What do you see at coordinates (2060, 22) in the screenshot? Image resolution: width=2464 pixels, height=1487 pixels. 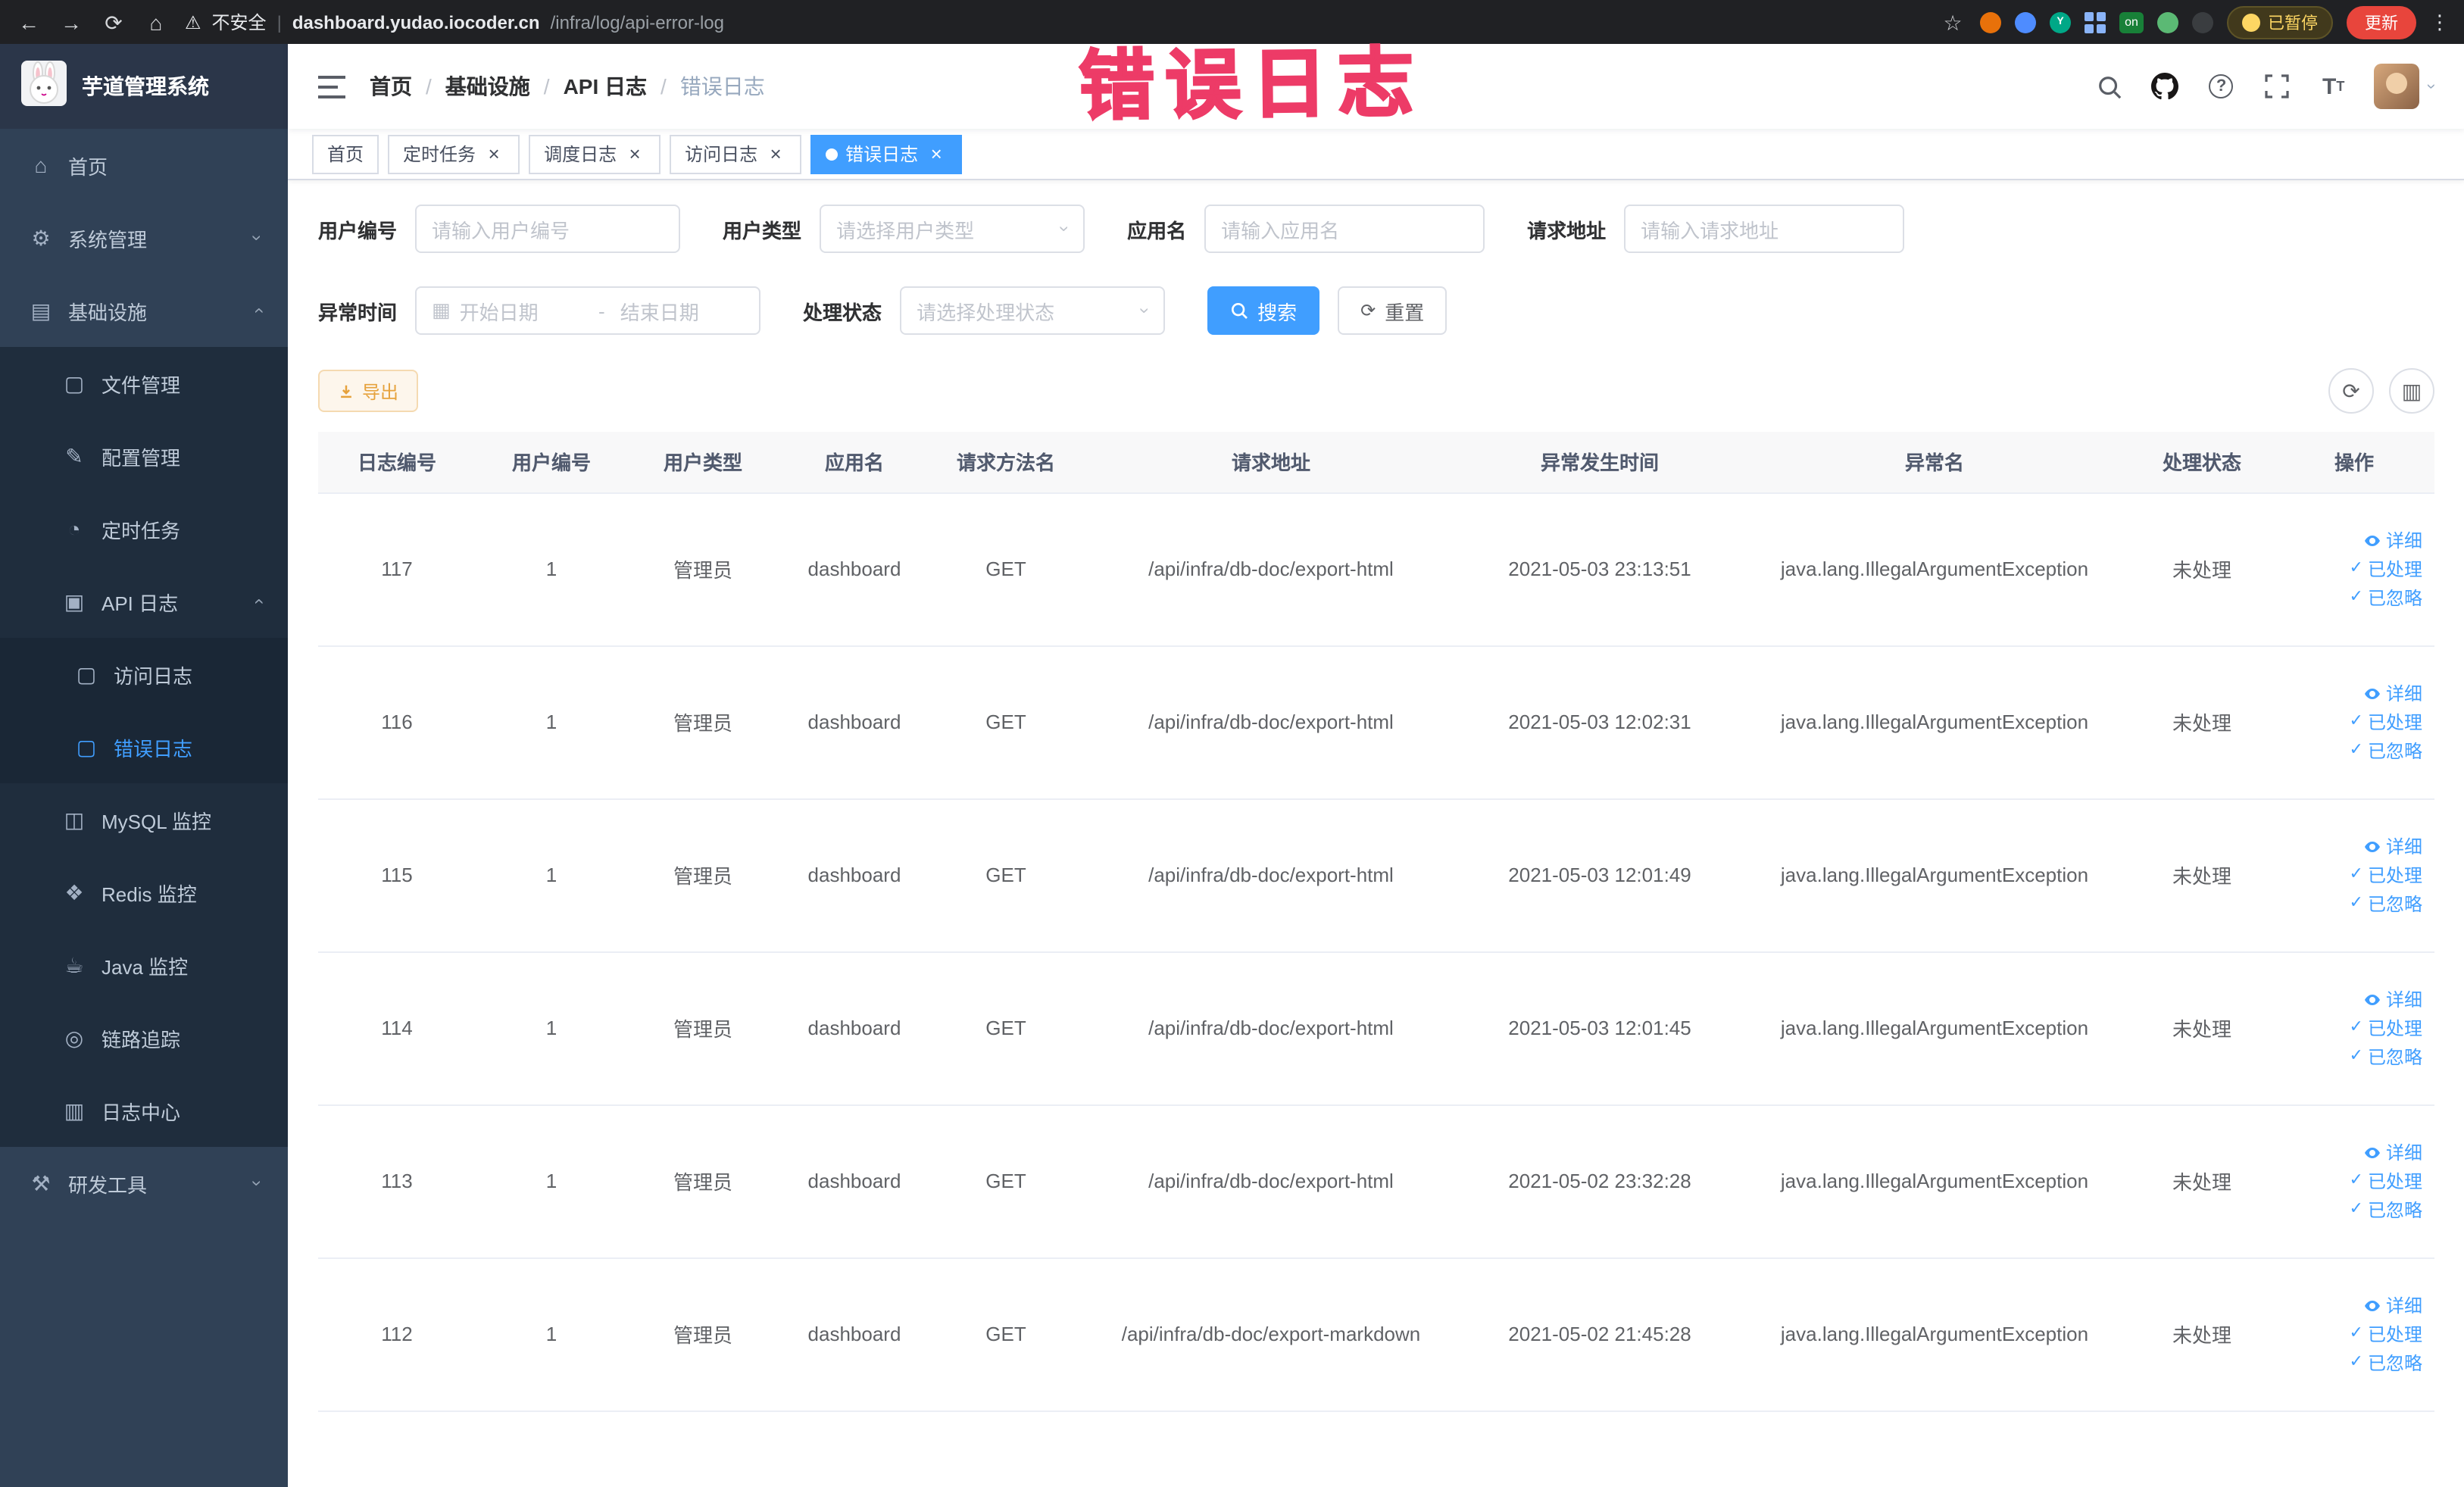 I see `extension-teal-icon: Y` at bounding box center [2060, 22].